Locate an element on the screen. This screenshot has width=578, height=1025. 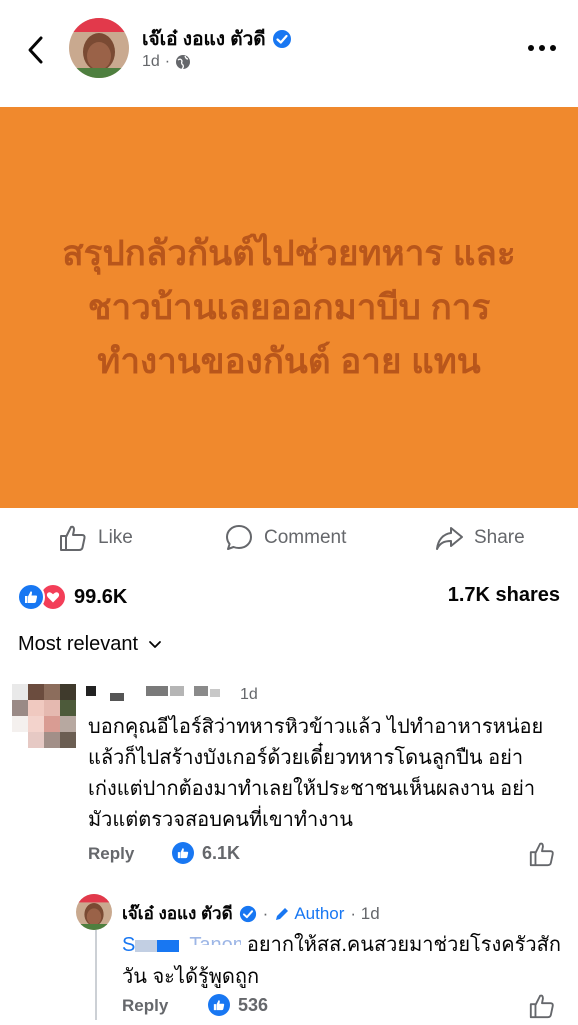
back-button is located at coordinates (35, 50).